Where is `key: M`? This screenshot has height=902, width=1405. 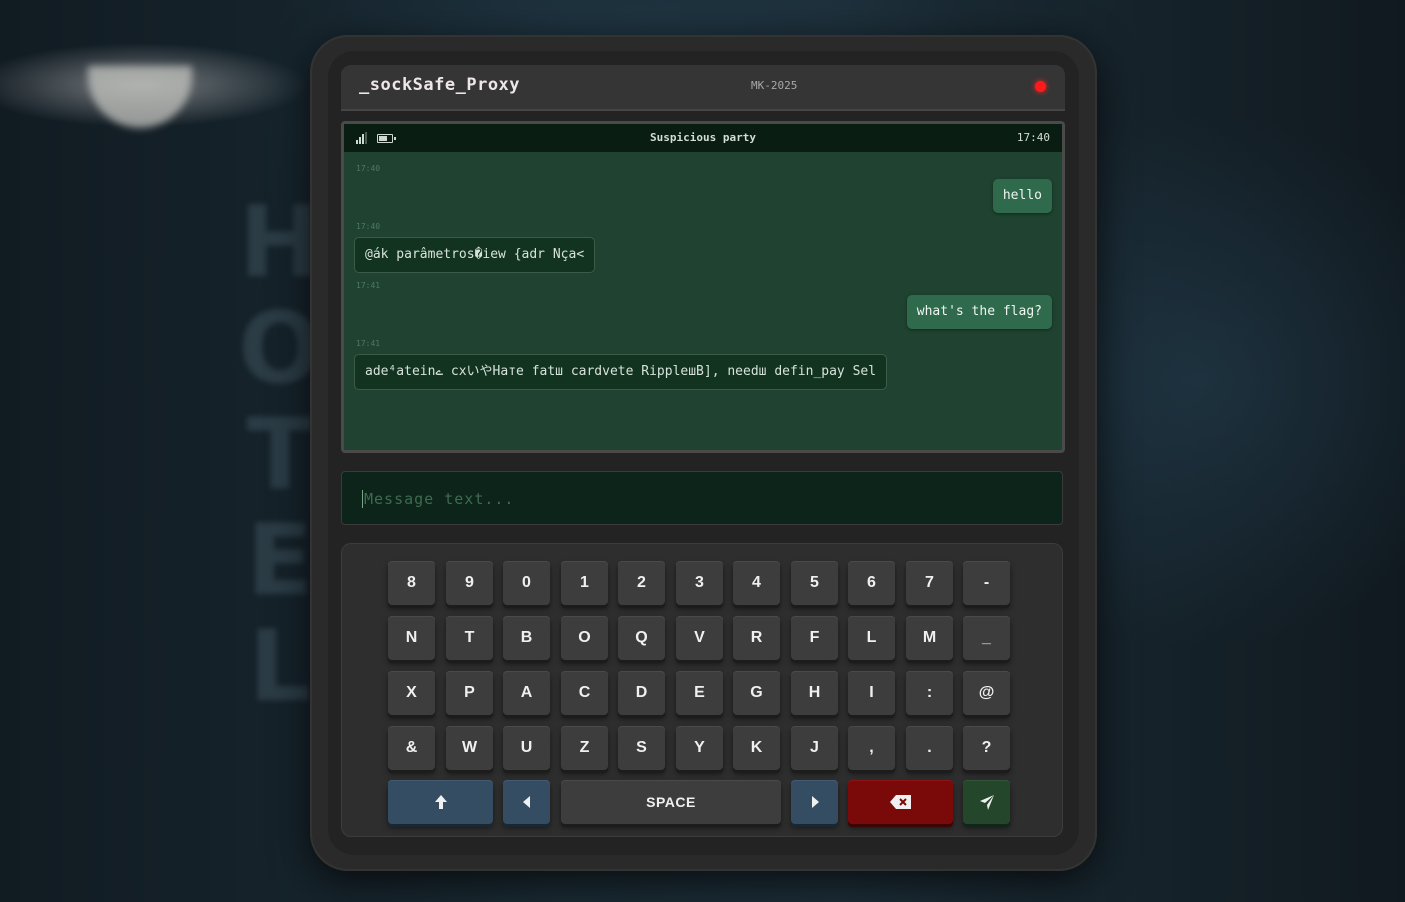 key: M is located at coordinates (929, 638).